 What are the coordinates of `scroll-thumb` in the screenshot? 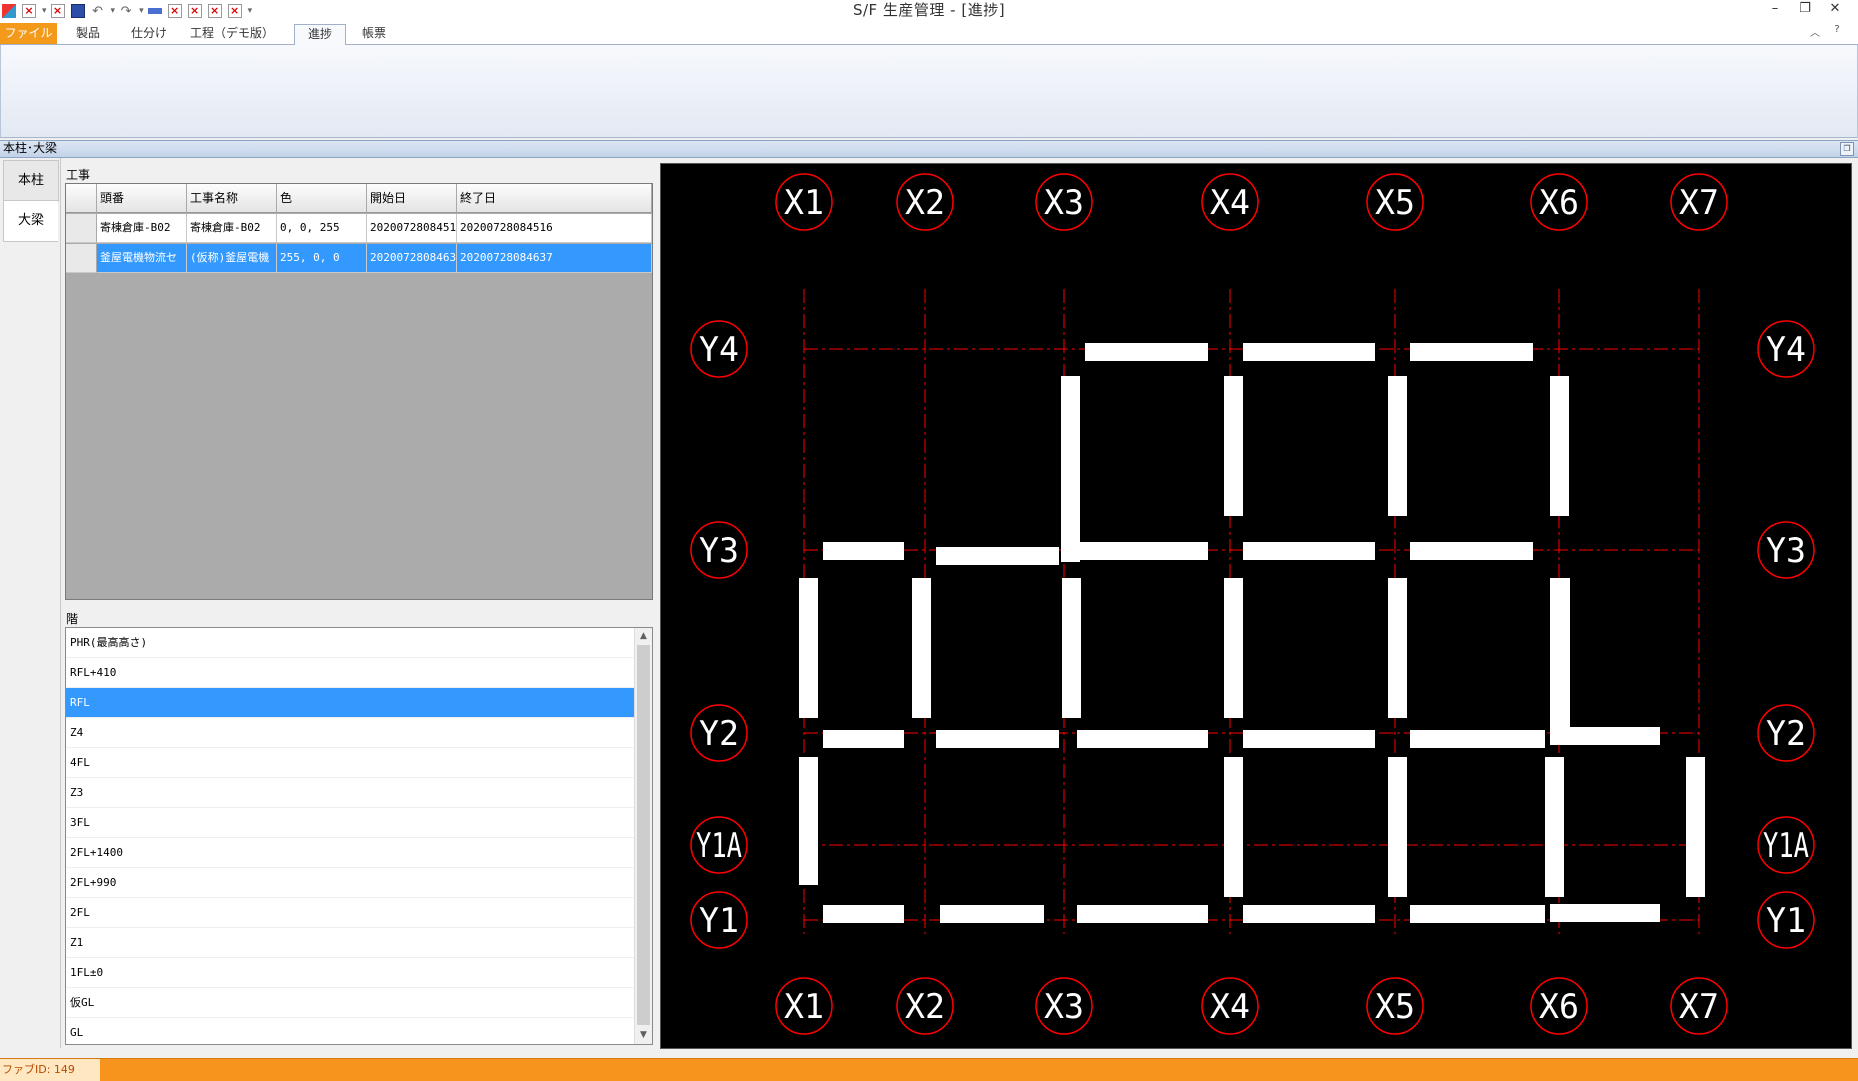 It's located at (643, 835).